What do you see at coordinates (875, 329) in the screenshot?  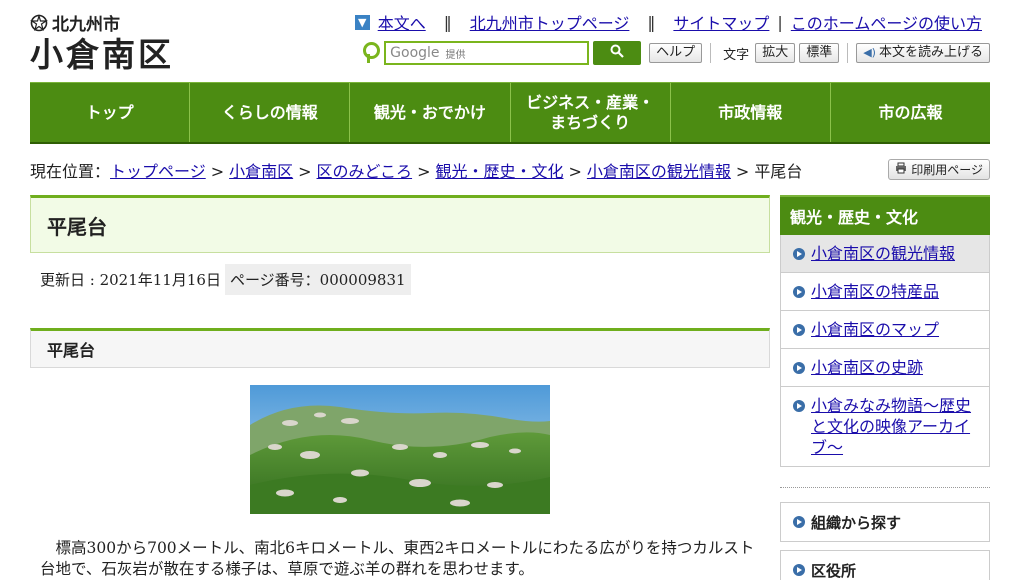 I see `sidebar-item-label: 小倉南区のマップ` at bounding box center [875, 329].